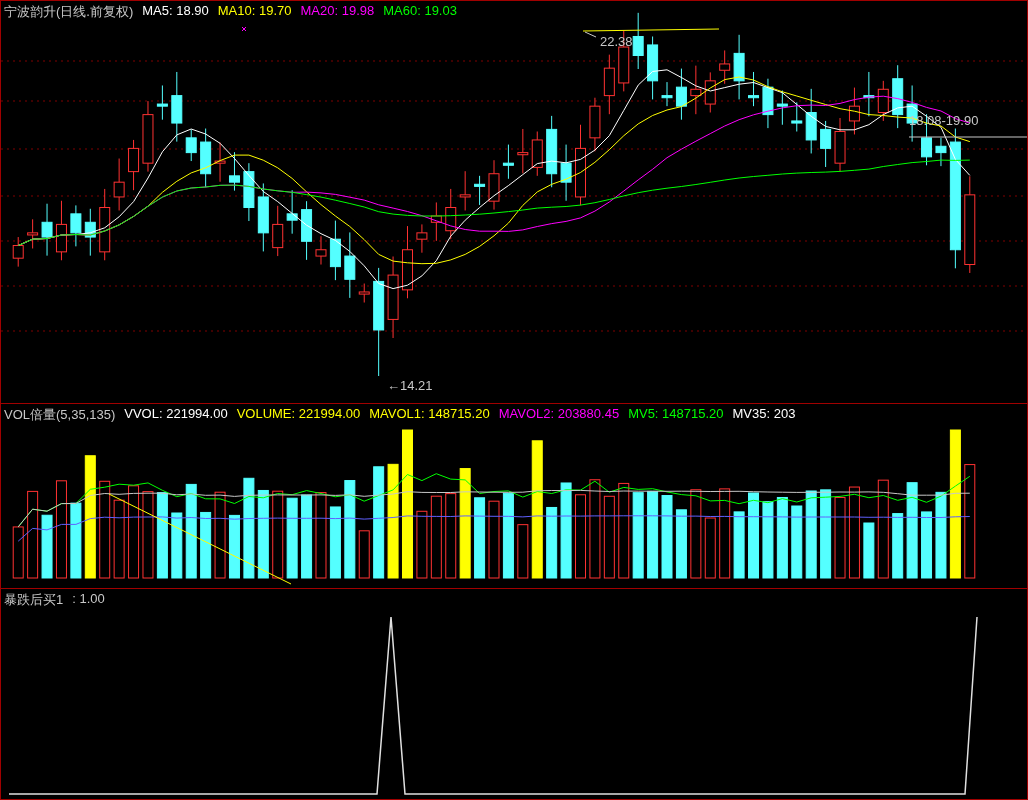 The image size is (1028, 800). I want to click on indicator-value: MA10: 19.70, so click(254, 11).